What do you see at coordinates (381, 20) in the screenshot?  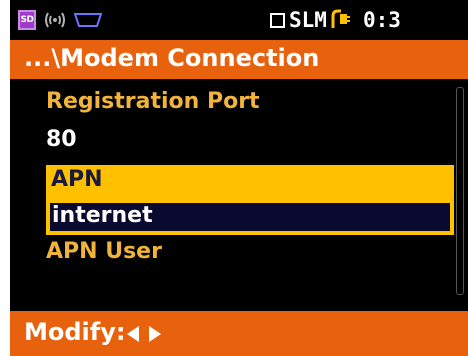 I see `clock-time: 0:3` at bounding box center [381, 20].